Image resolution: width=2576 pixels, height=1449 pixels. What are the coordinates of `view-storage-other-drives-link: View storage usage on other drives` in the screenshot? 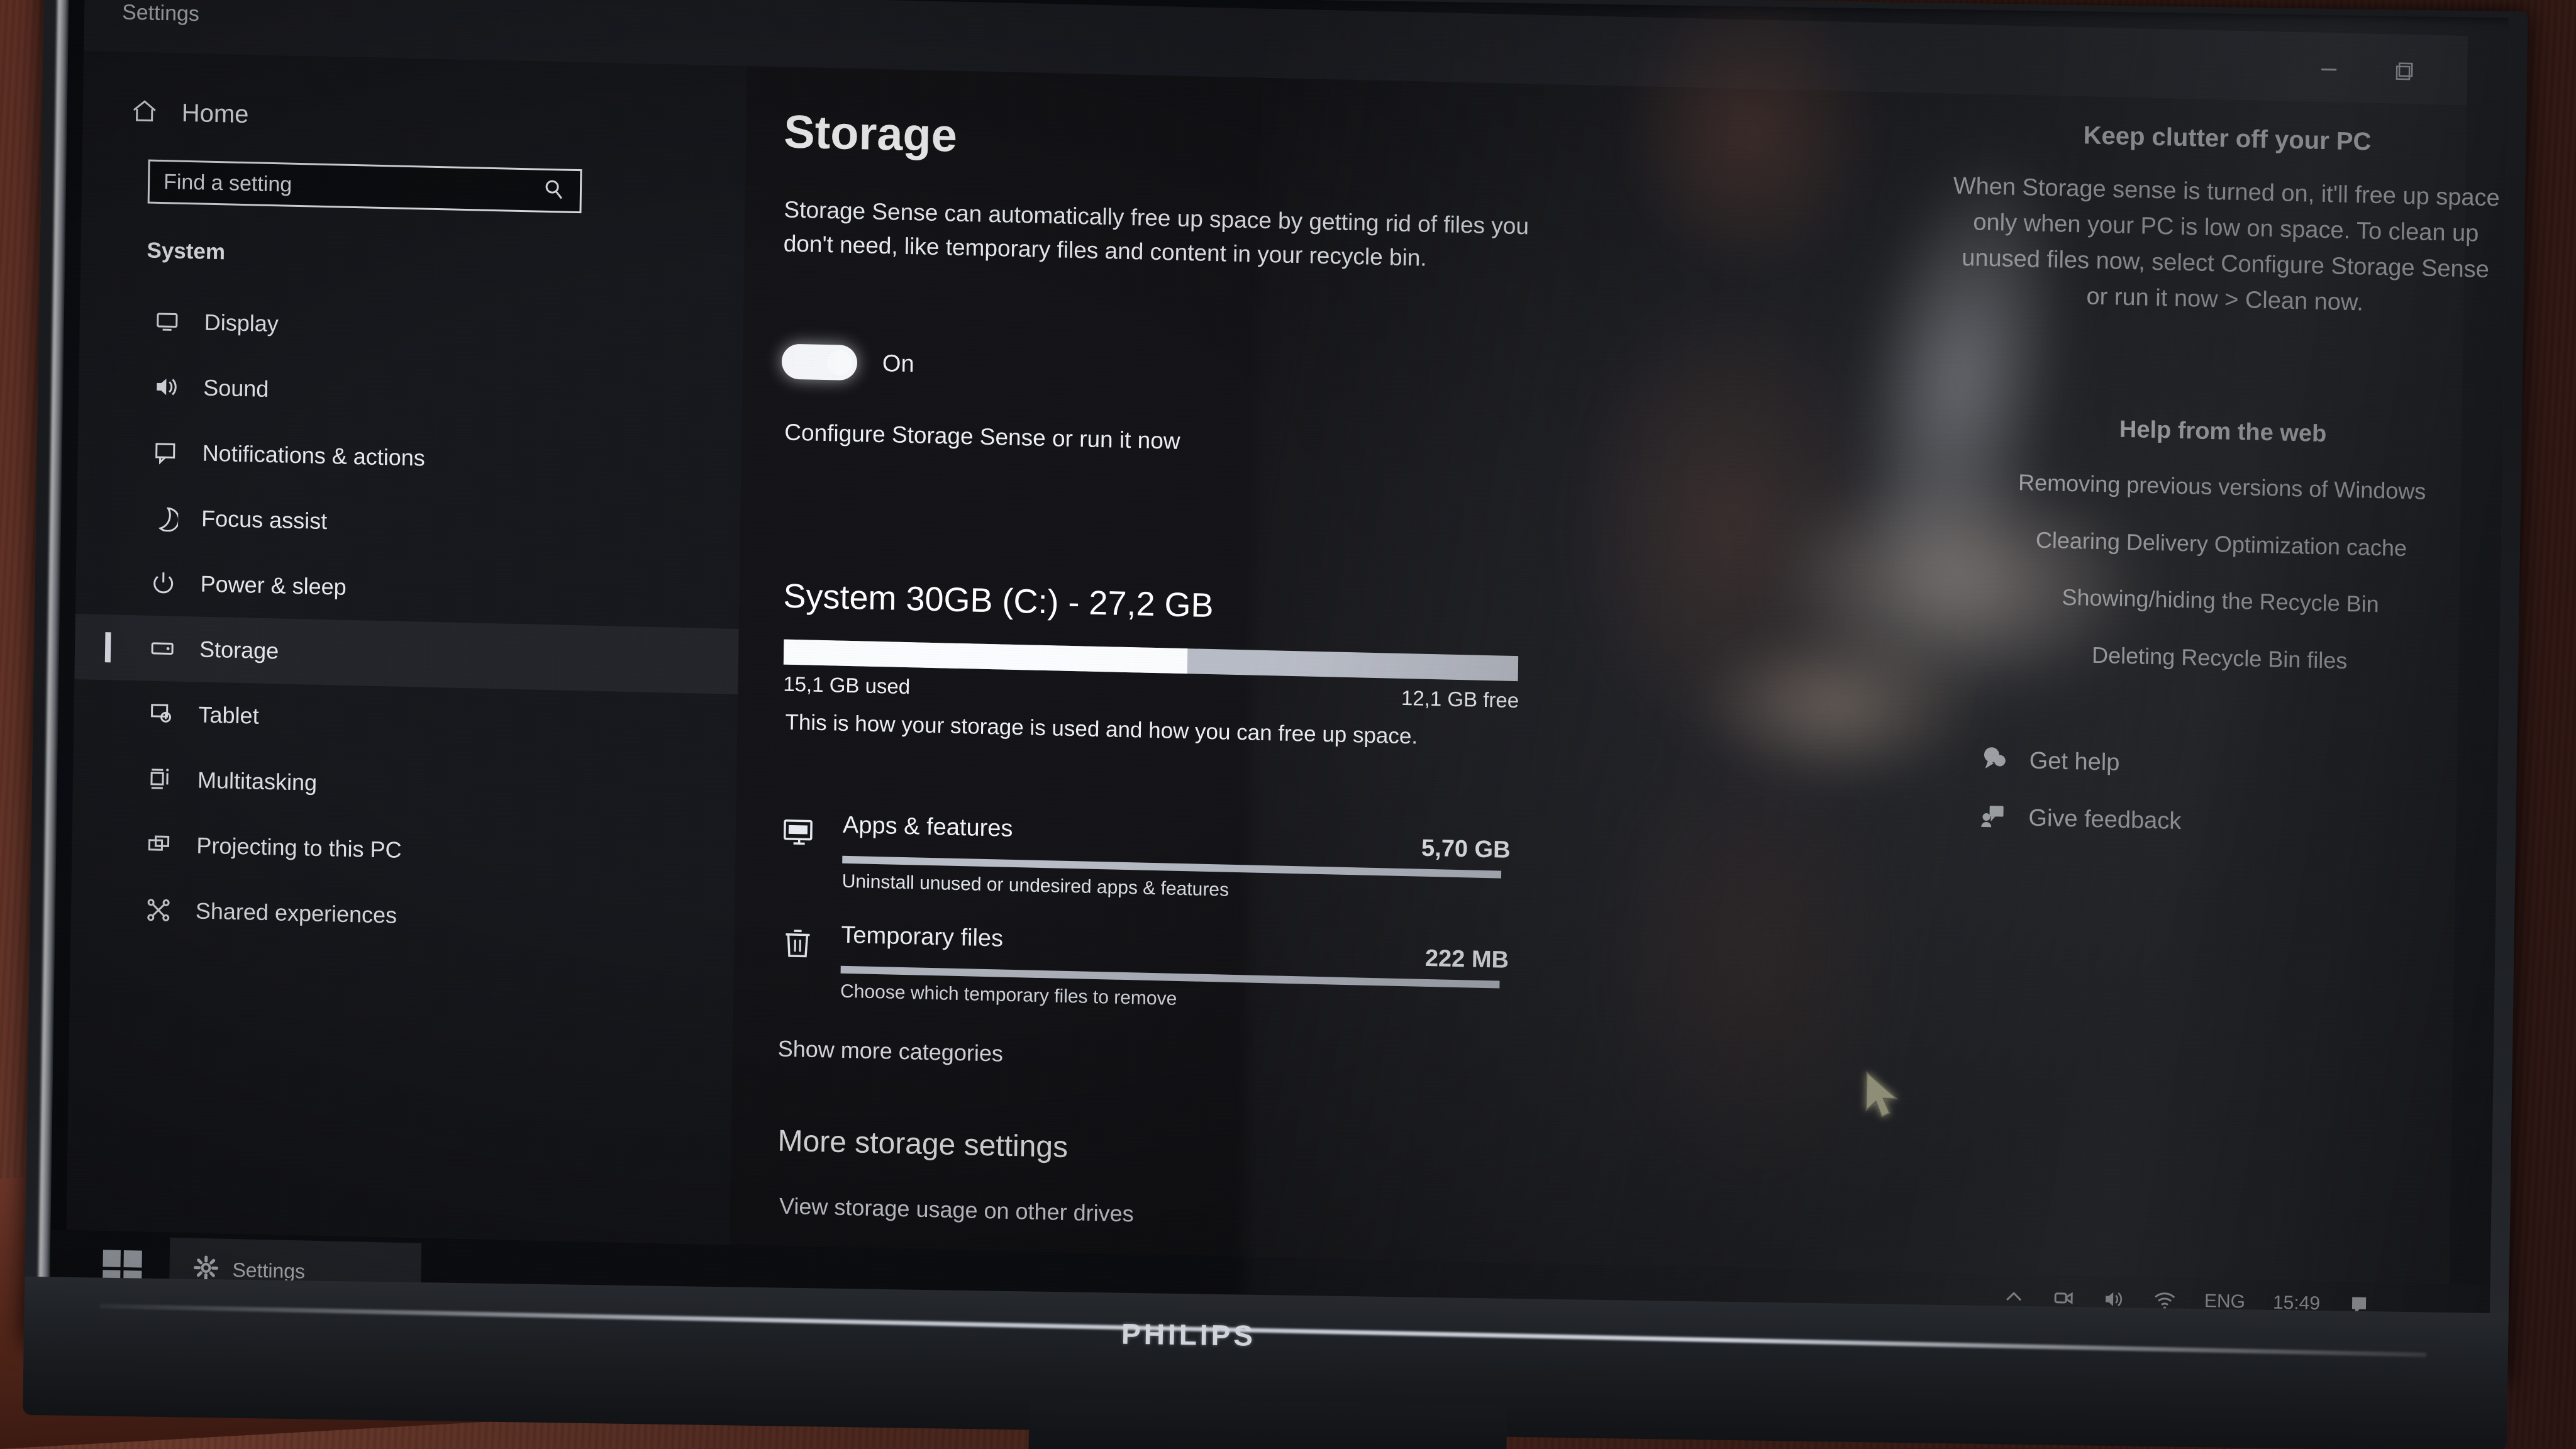 It's located at (956, 1210).